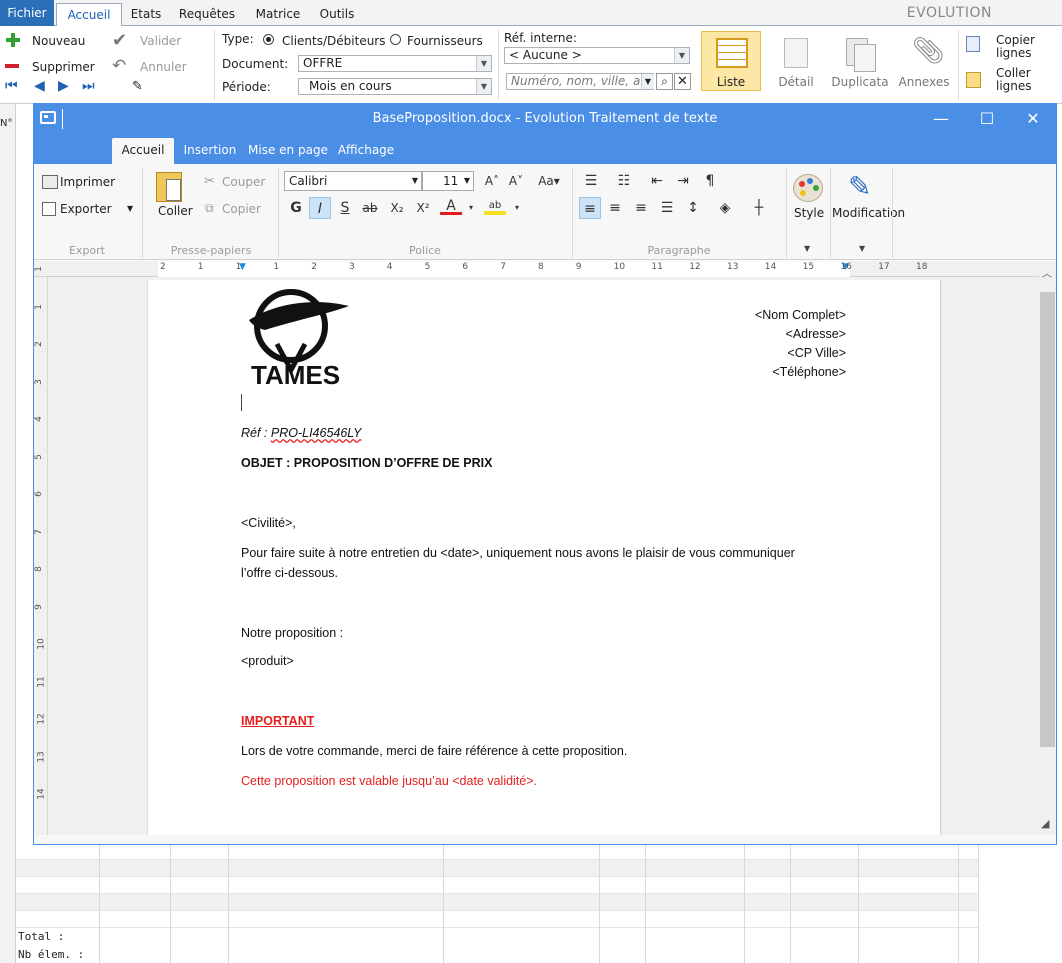 This screenshot has width=1062, height=963. What do you see at coordinates (345, 208) in the screenshot?
I see `underline-icon: S` at bounding box center [345, 208].